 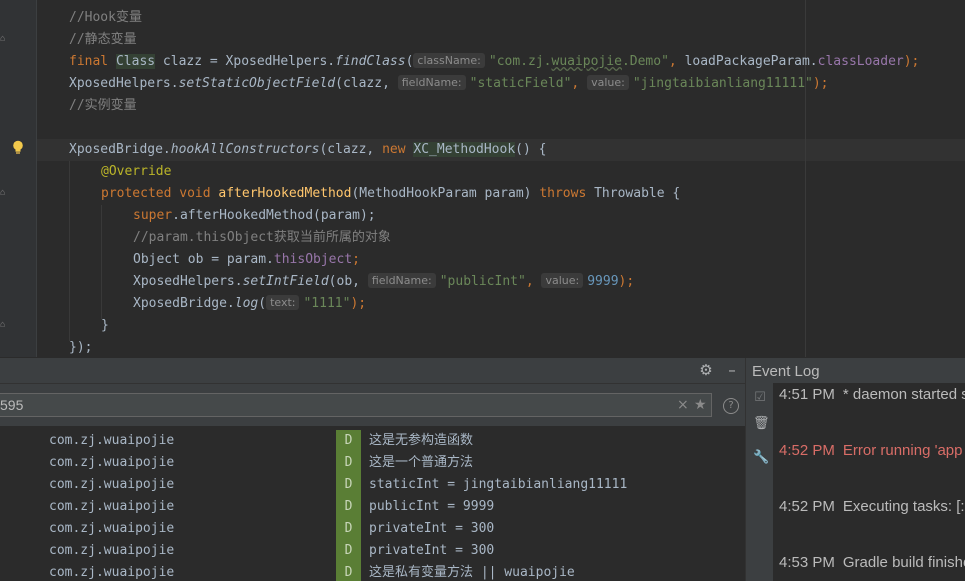 I want to click on code-line: //Hook变量, so click(x=105, y=18).